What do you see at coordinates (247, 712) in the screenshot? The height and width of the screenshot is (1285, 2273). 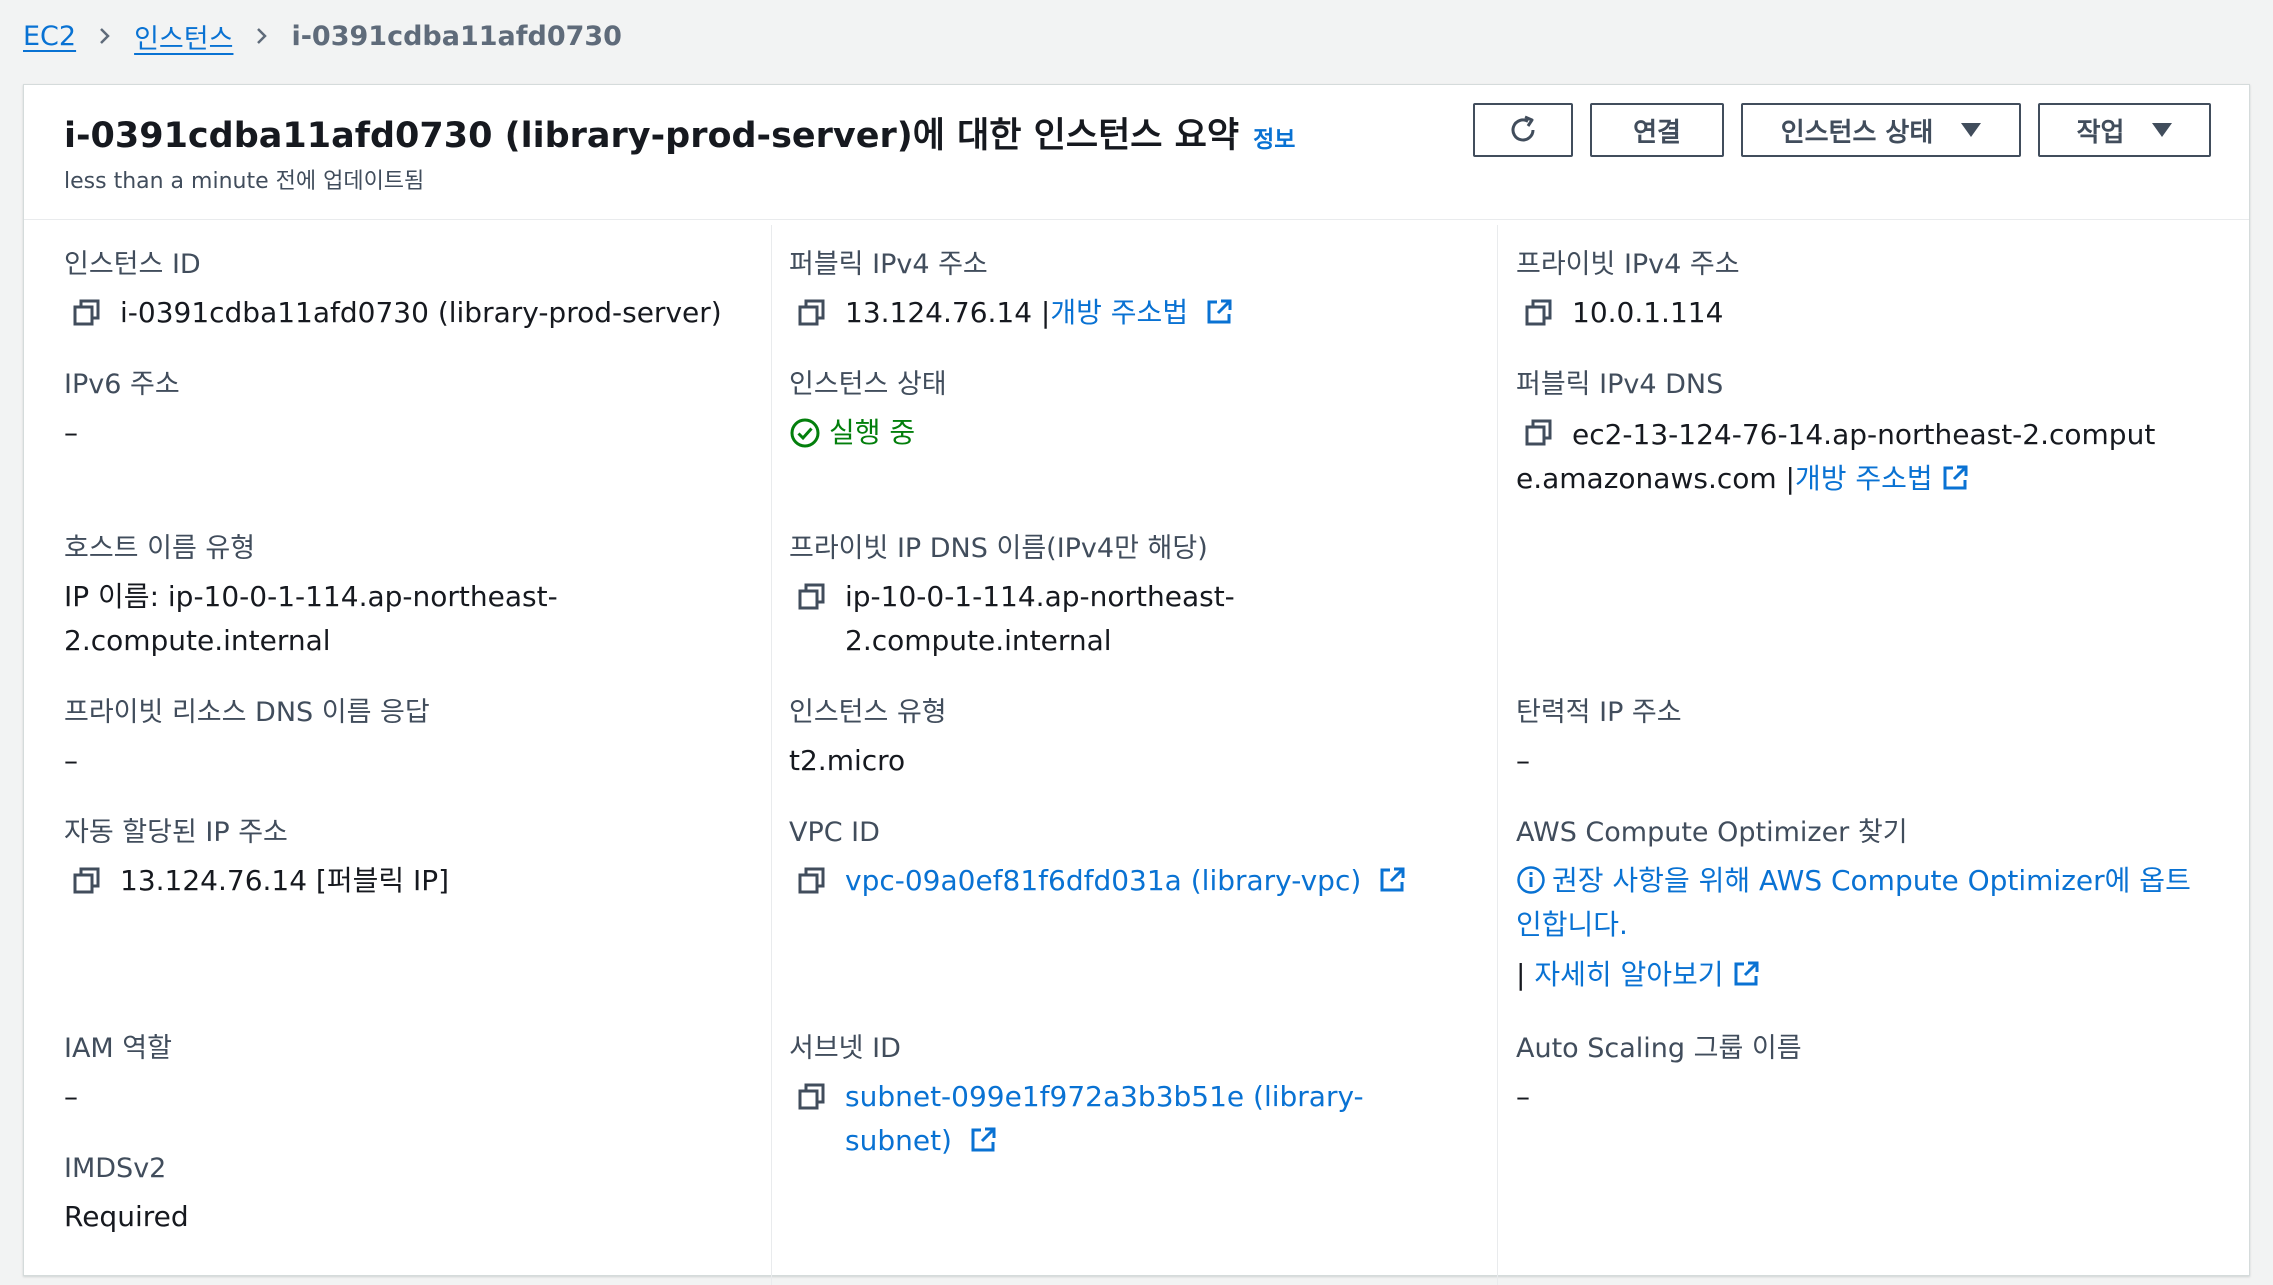 I see `field-label: 프라이빗 리소스 DNS 이름 응답` at bounding box center [247, 712].